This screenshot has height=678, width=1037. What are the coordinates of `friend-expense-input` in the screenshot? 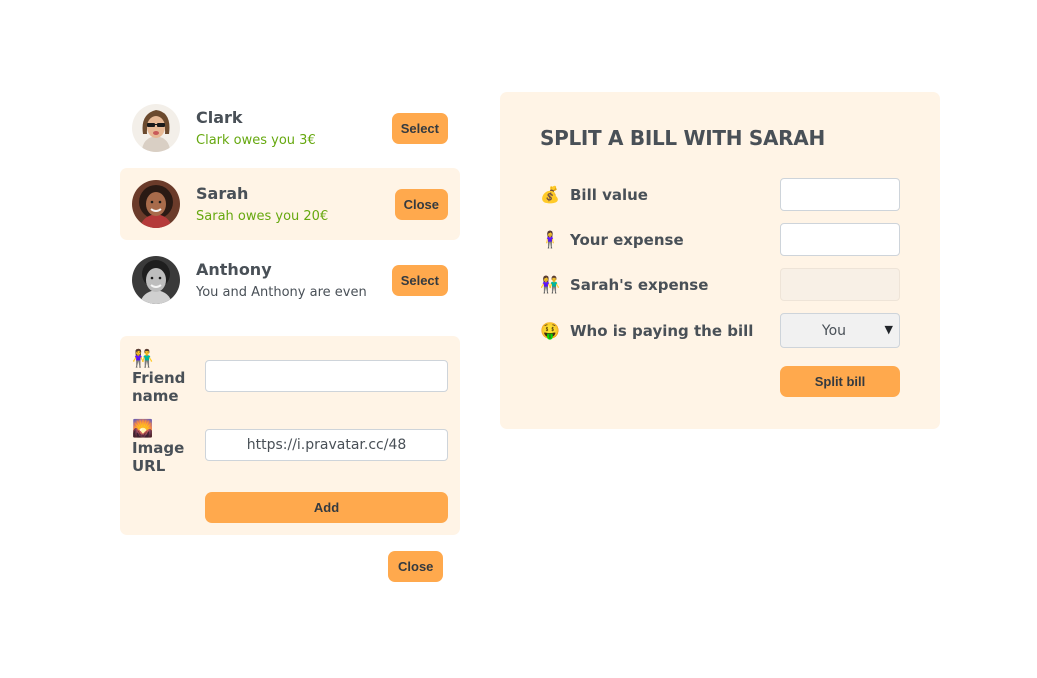 It's located at (840, 284).